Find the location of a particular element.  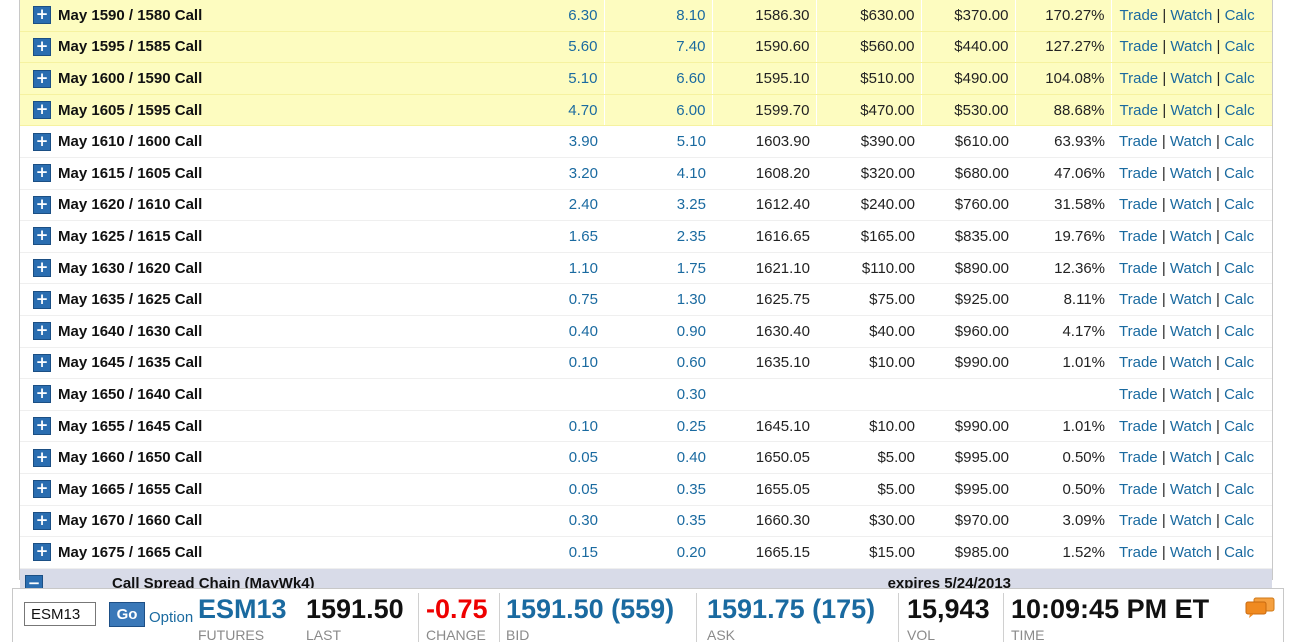

cell-breakeven: 1635.10 is located at coordinates (764, 363).